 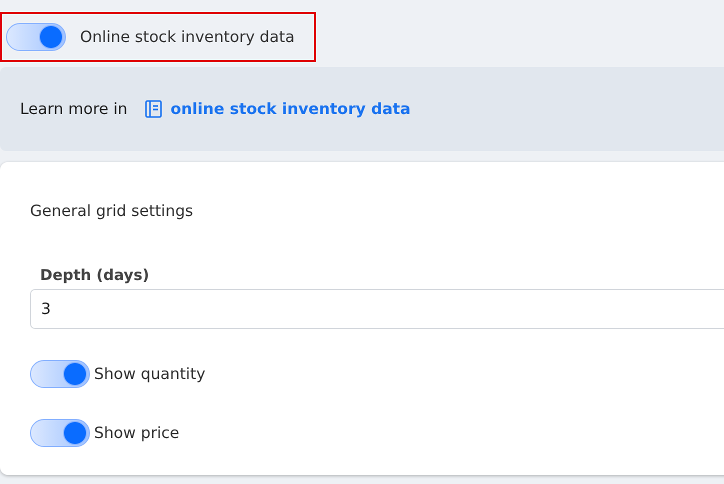 What do you see at coordinates (278, 109) in the screenshot?
I see `doc-link: online stock inventory data` at bounding box center [278, 109].